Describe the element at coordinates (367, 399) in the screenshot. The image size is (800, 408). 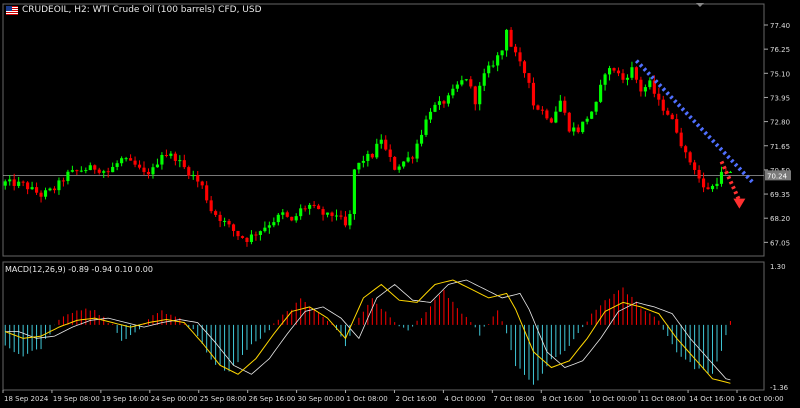
I see `x-tick-label: 1 Oct 08:00` at that location.